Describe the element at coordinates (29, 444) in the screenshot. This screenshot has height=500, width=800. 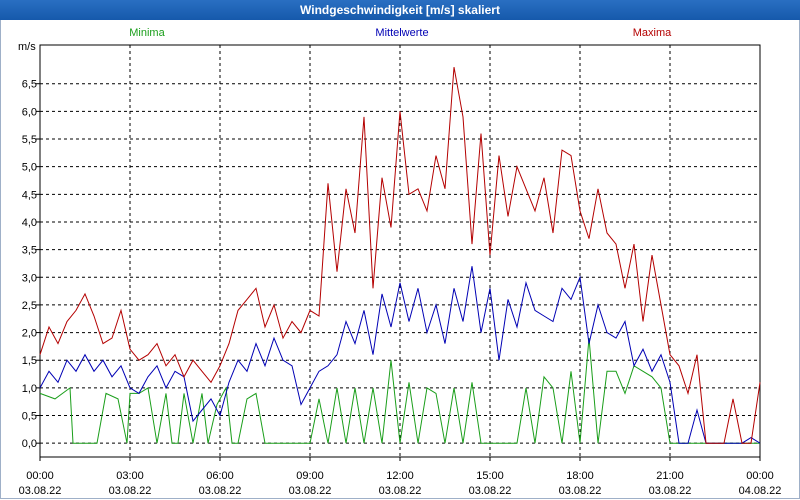
I see `y-tick-label: 0,0` at that location.